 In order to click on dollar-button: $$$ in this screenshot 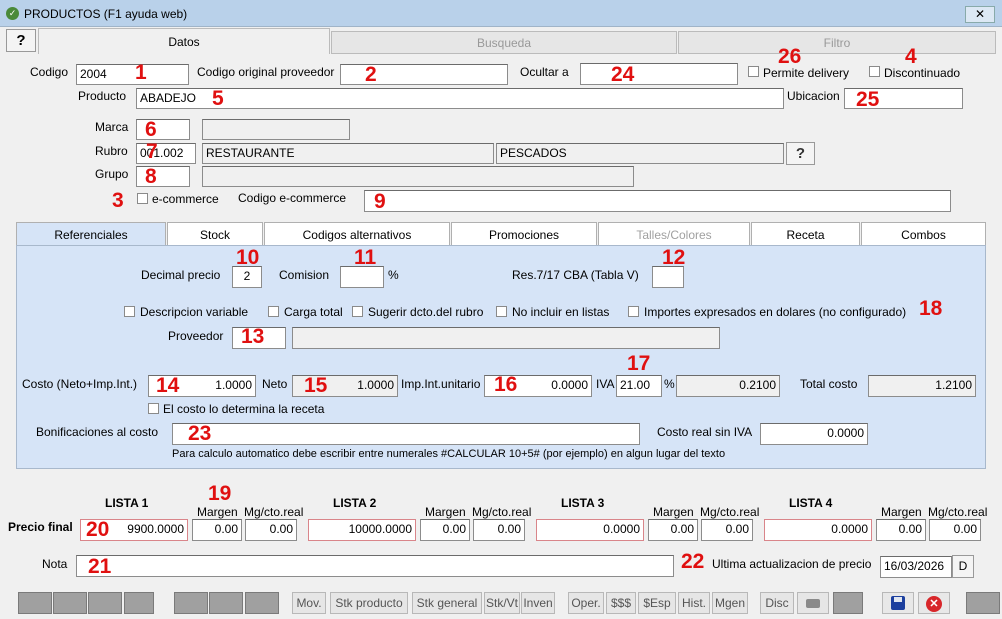, I will do `click(621, 603)`.